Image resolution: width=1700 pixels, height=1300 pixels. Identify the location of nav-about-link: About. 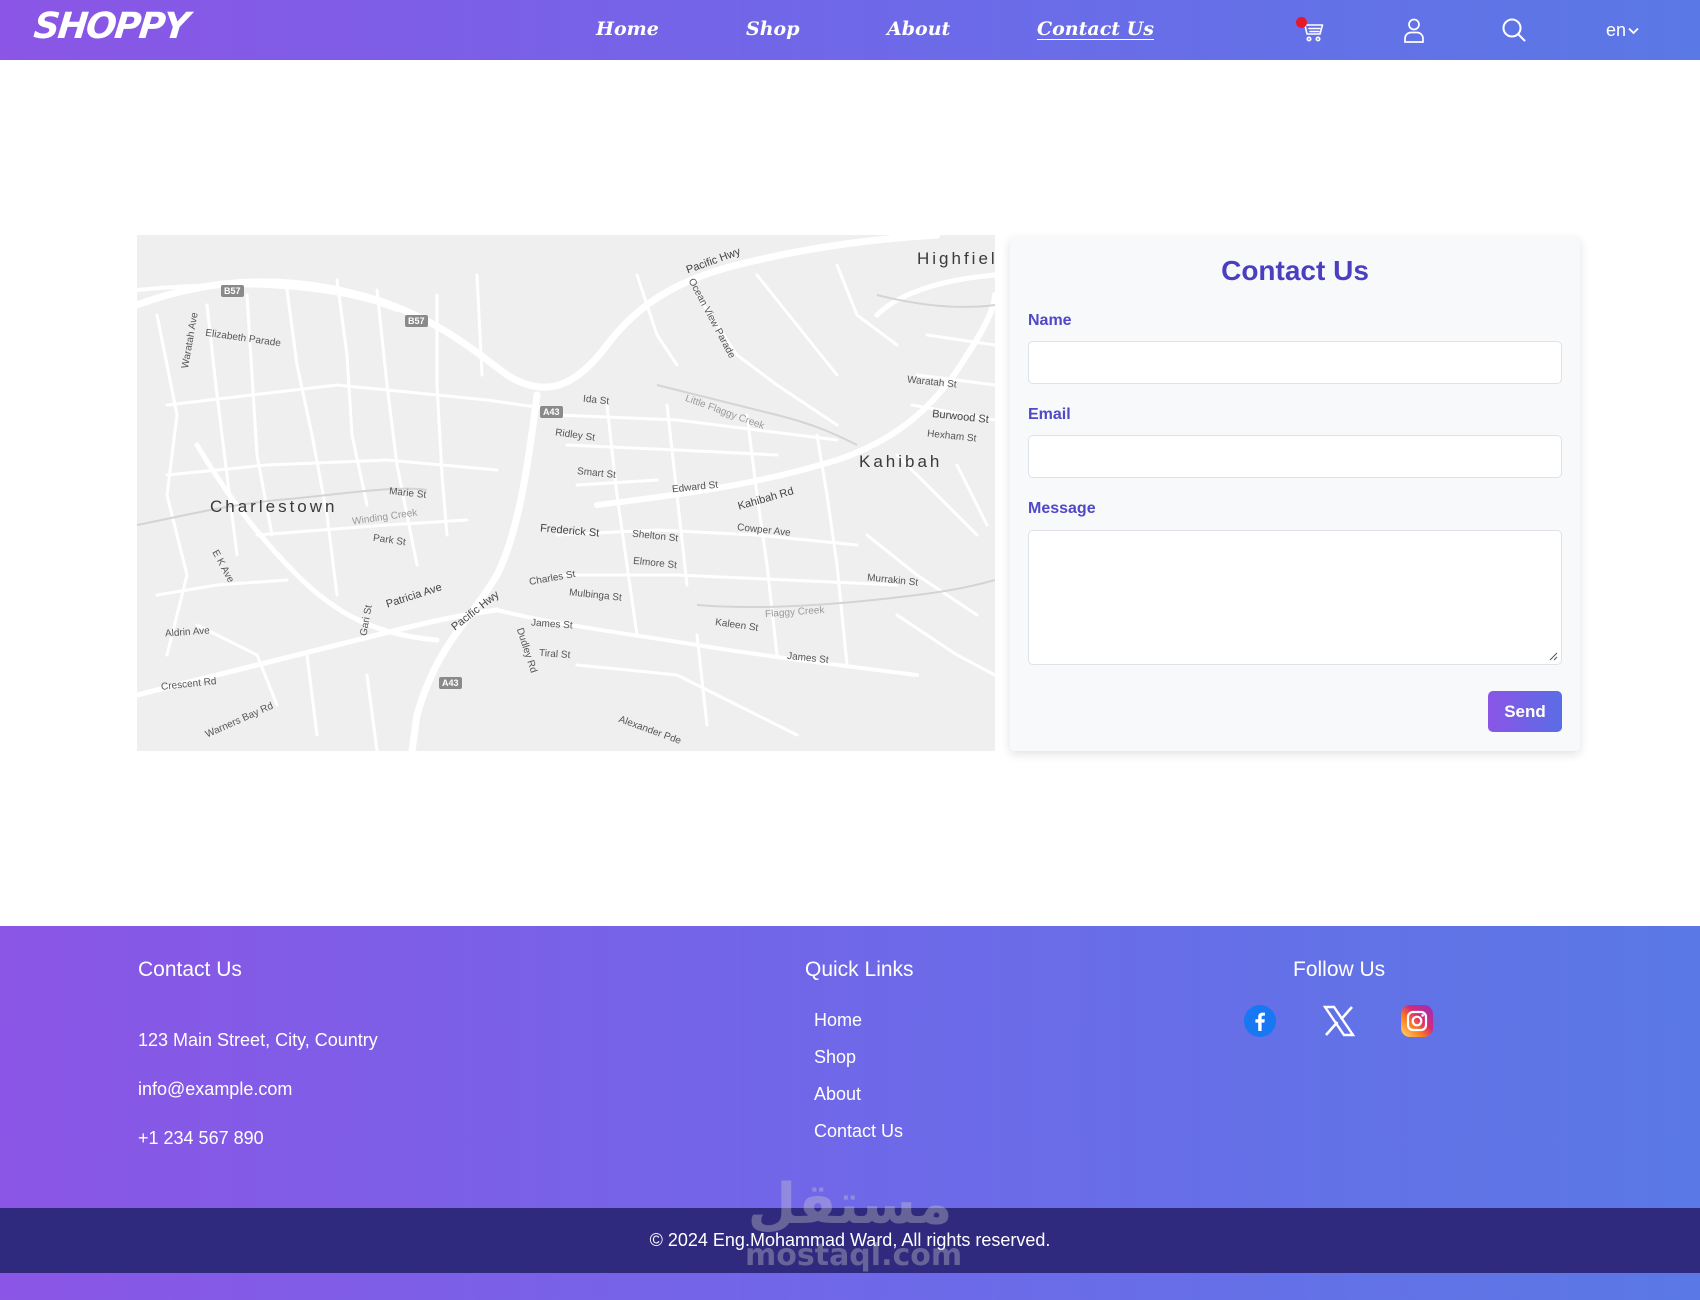
(918, 29).